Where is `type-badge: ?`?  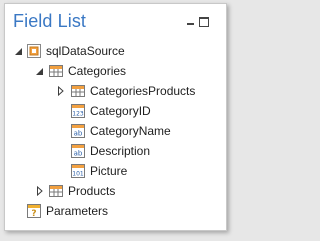
type-badge: ? is located at coordinates (33, 214).